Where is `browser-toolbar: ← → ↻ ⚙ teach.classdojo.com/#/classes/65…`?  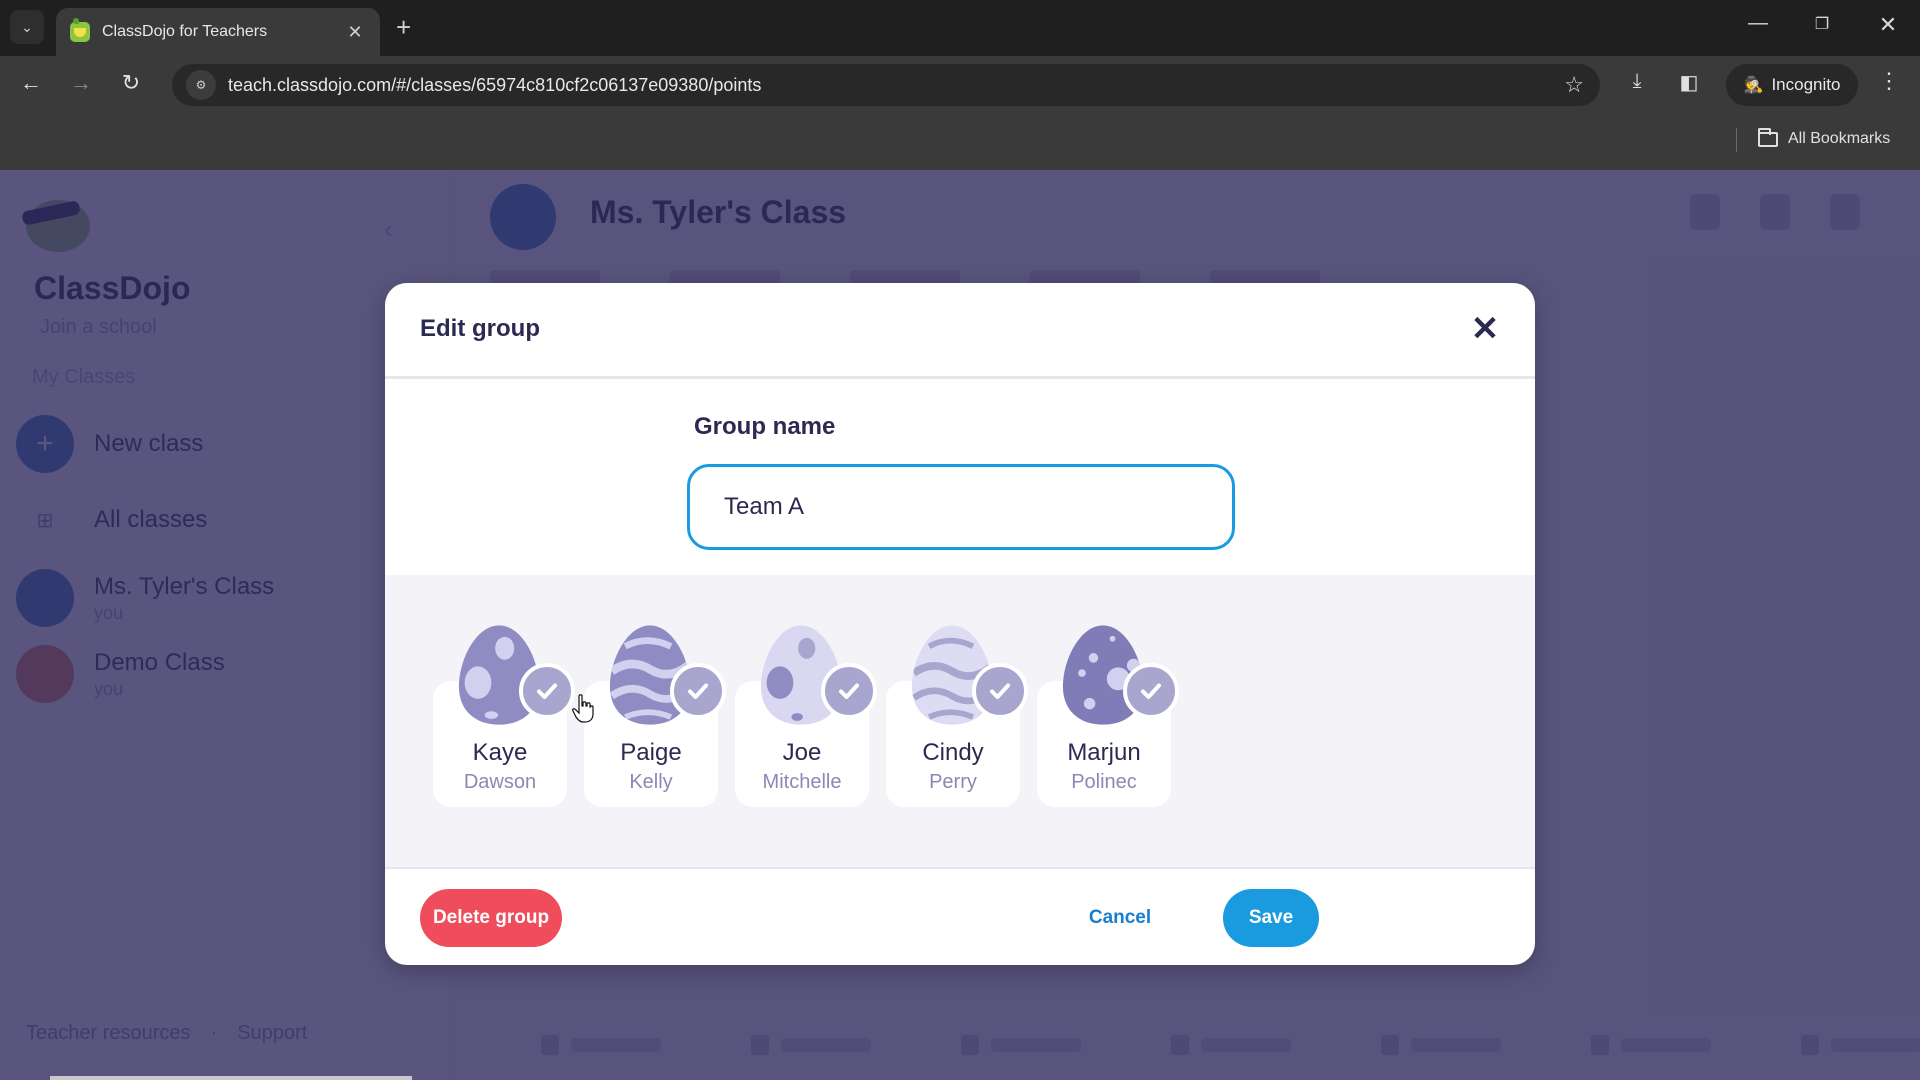 browser-toolbar: ← → ↻ ⚙ teach.classdojo.com/#/classes/65… is located at coordinates (960, 84).